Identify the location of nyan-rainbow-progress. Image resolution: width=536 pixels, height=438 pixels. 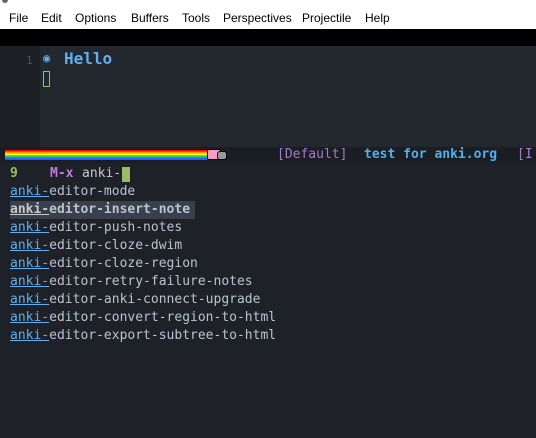
(106, 155).